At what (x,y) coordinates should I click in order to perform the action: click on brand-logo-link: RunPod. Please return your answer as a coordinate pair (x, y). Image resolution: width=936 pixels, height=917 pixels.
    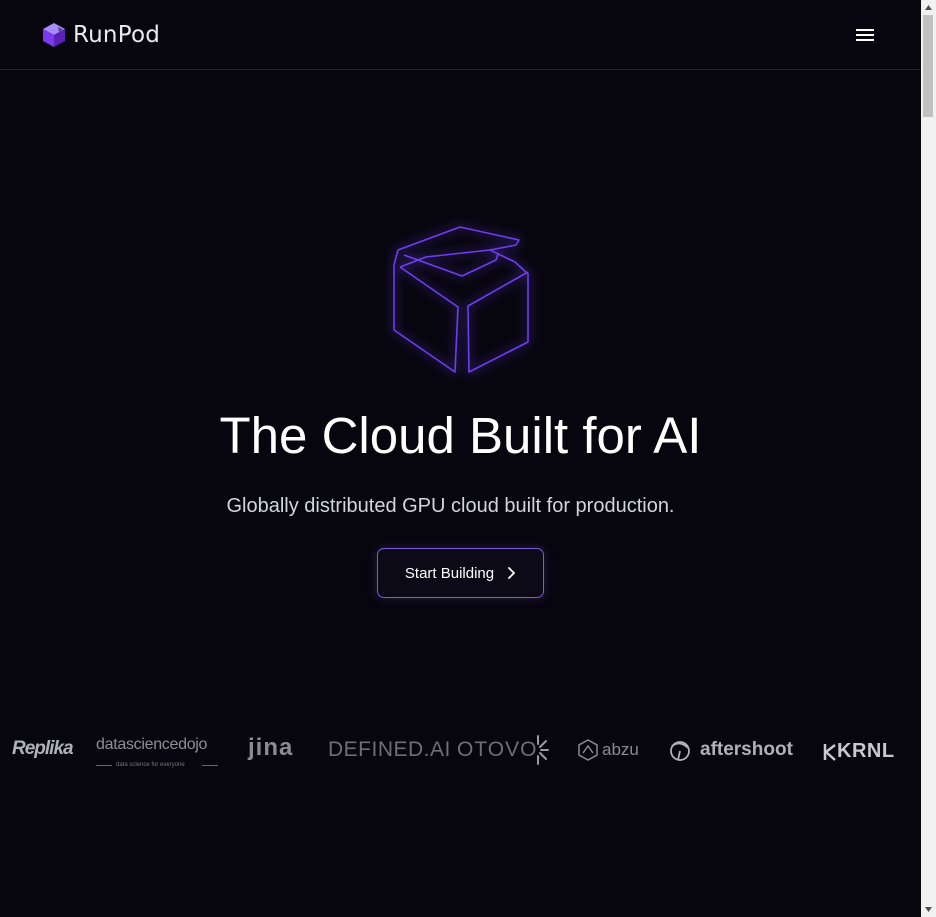
    Looking at the image, I should click on (101, 35).